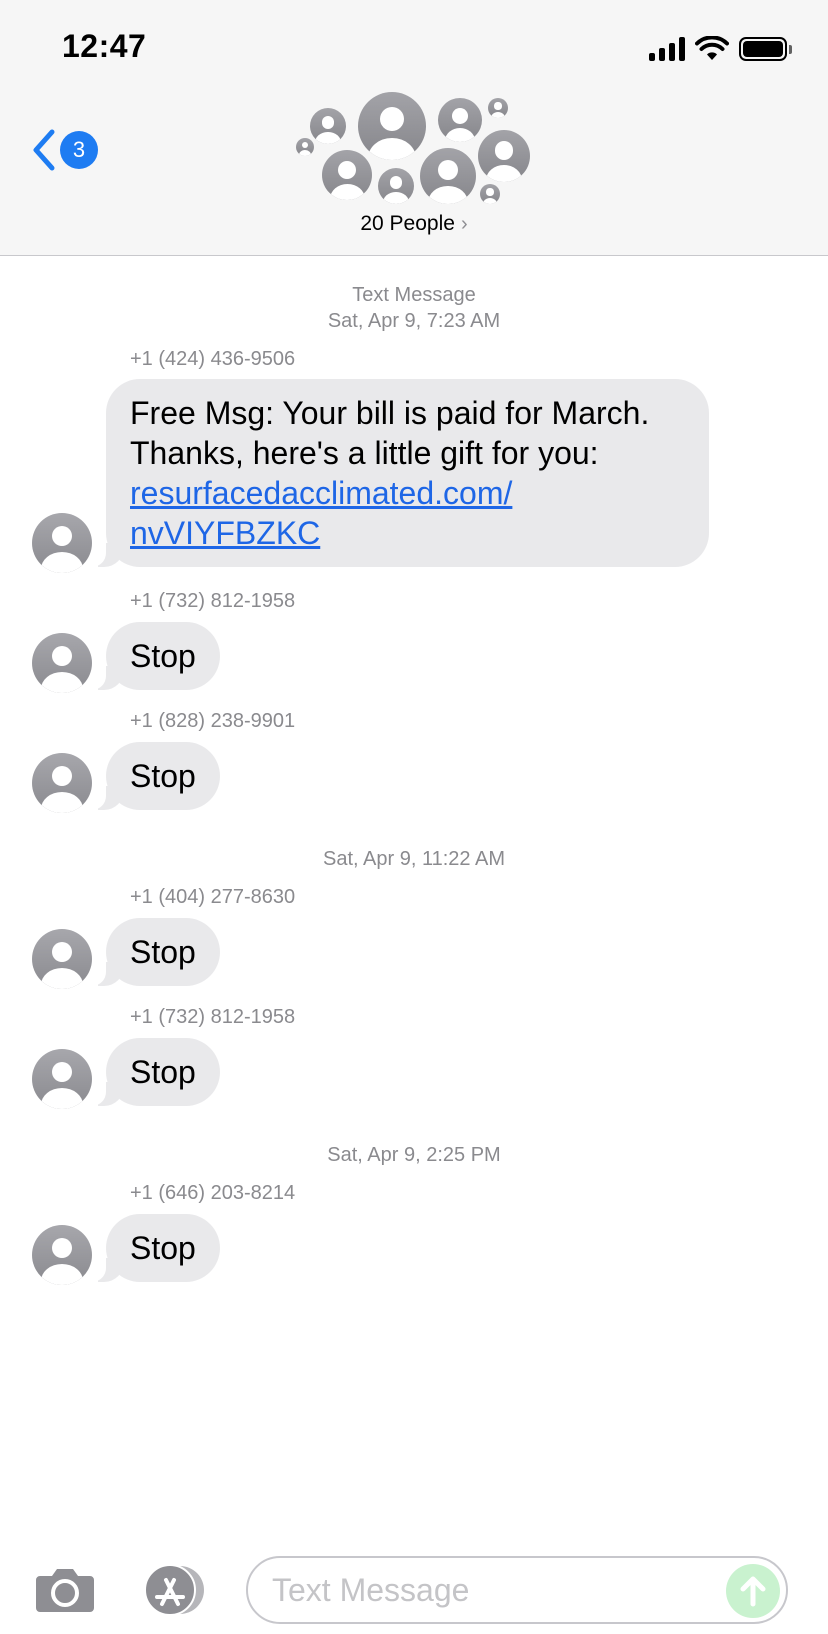  Describe the element at coordinates (492, 1590) in the screenshot. I see `message-input` at that location.